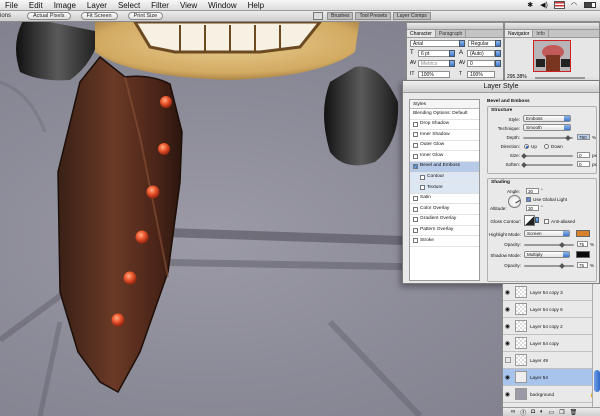  What do you see at coordinates (412, 16) in the screenshot?
I see `palette-tab-layer-comps: Layer Comps` at bounding box center [412, 16].